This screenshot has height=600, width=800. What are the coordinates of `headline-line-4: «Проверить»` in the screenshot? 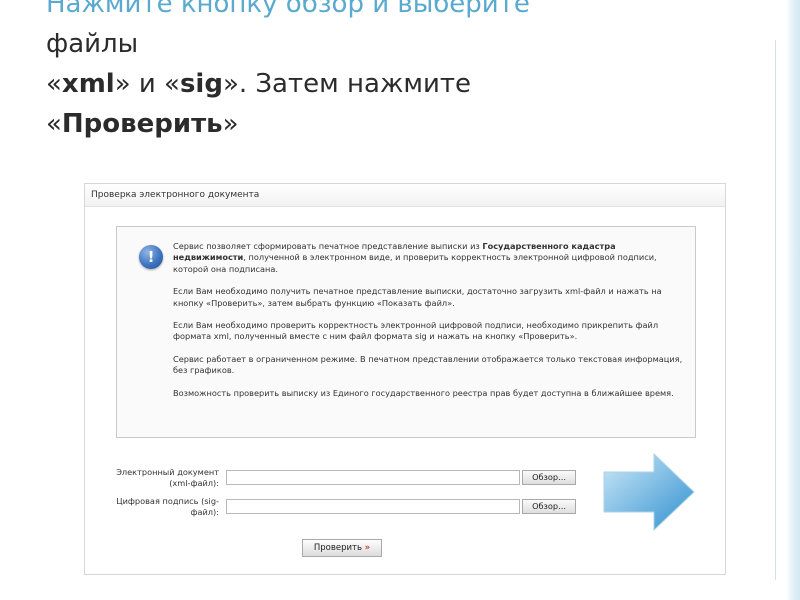 It's located at (142, 124).